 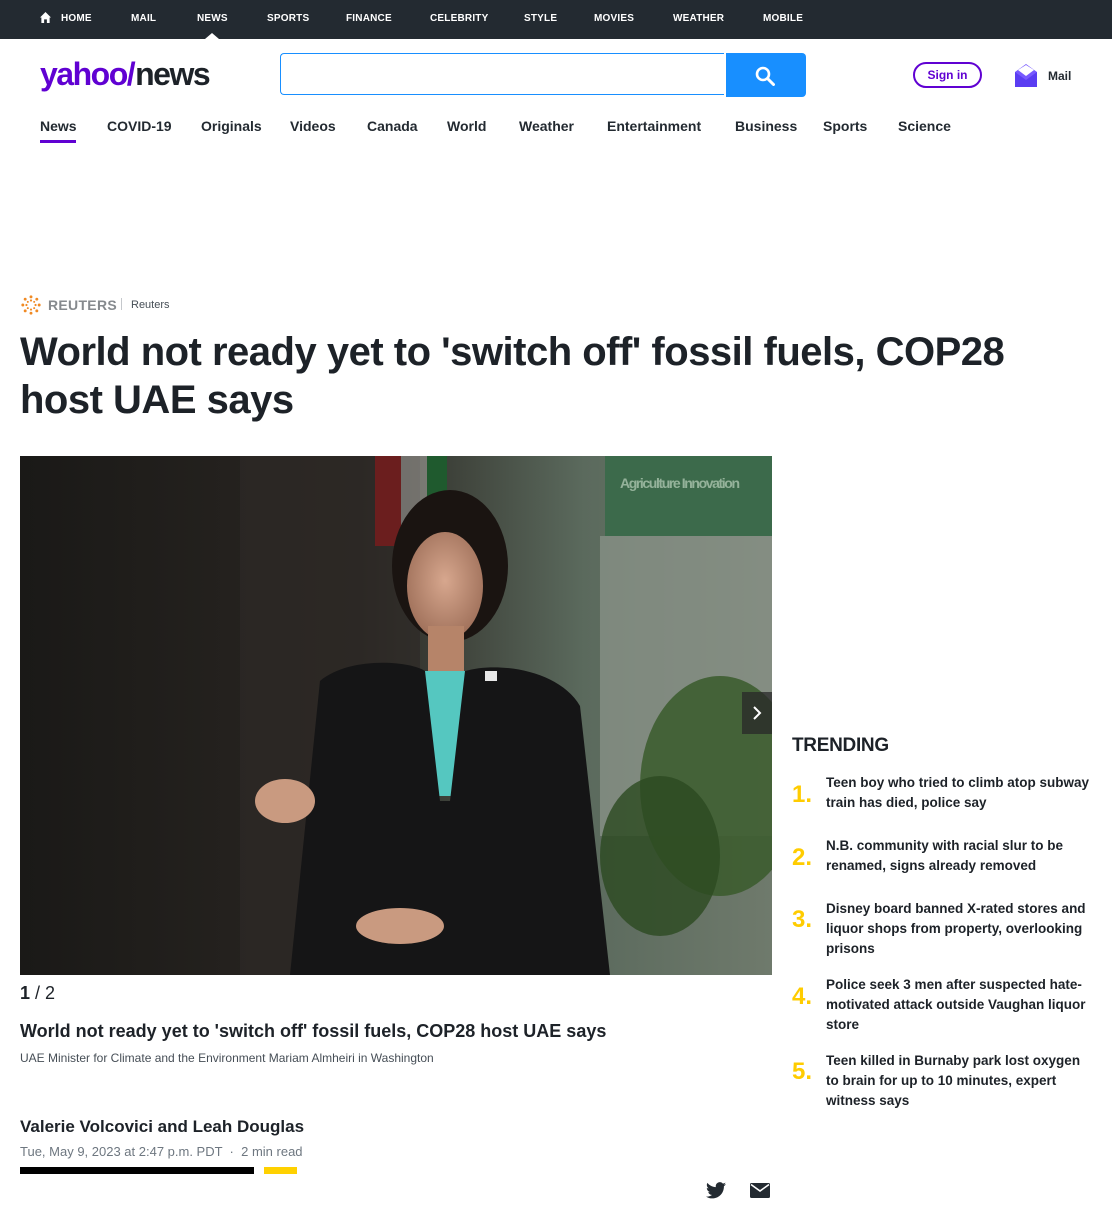 I want to click on topnav-weather: WEATHER, so click(x=698, y=18).